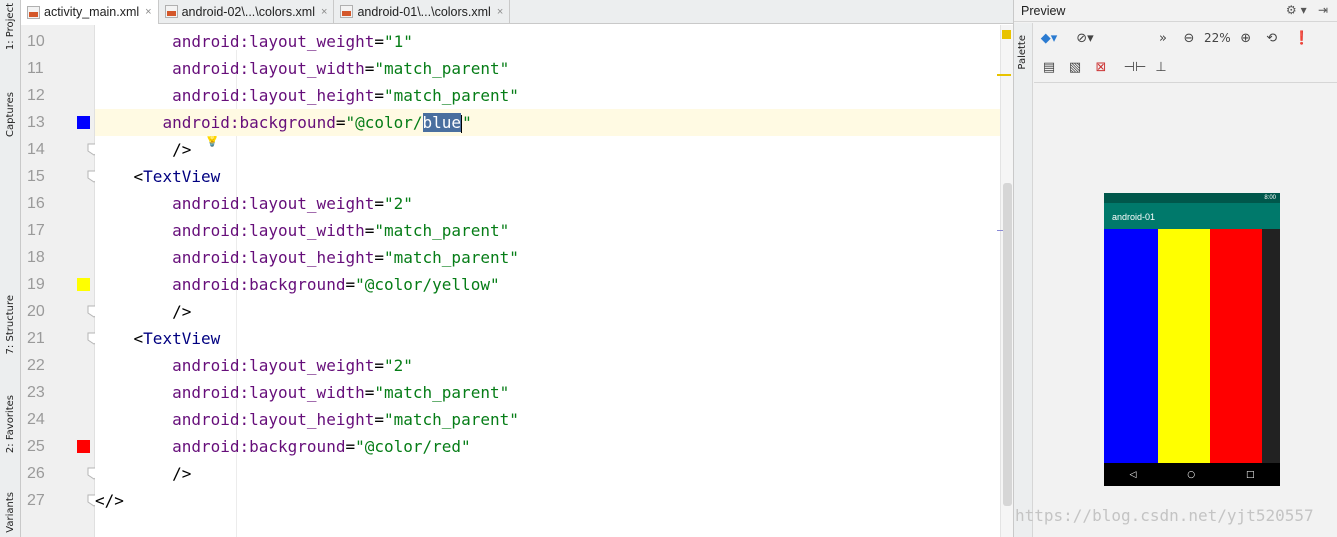 Image resolution: width=1337 pixels, height=537 pixels. Describe the element at coordinates (549, 284) in the screenshot. I see `code-line: android:background="@color/yellow"` at that location.